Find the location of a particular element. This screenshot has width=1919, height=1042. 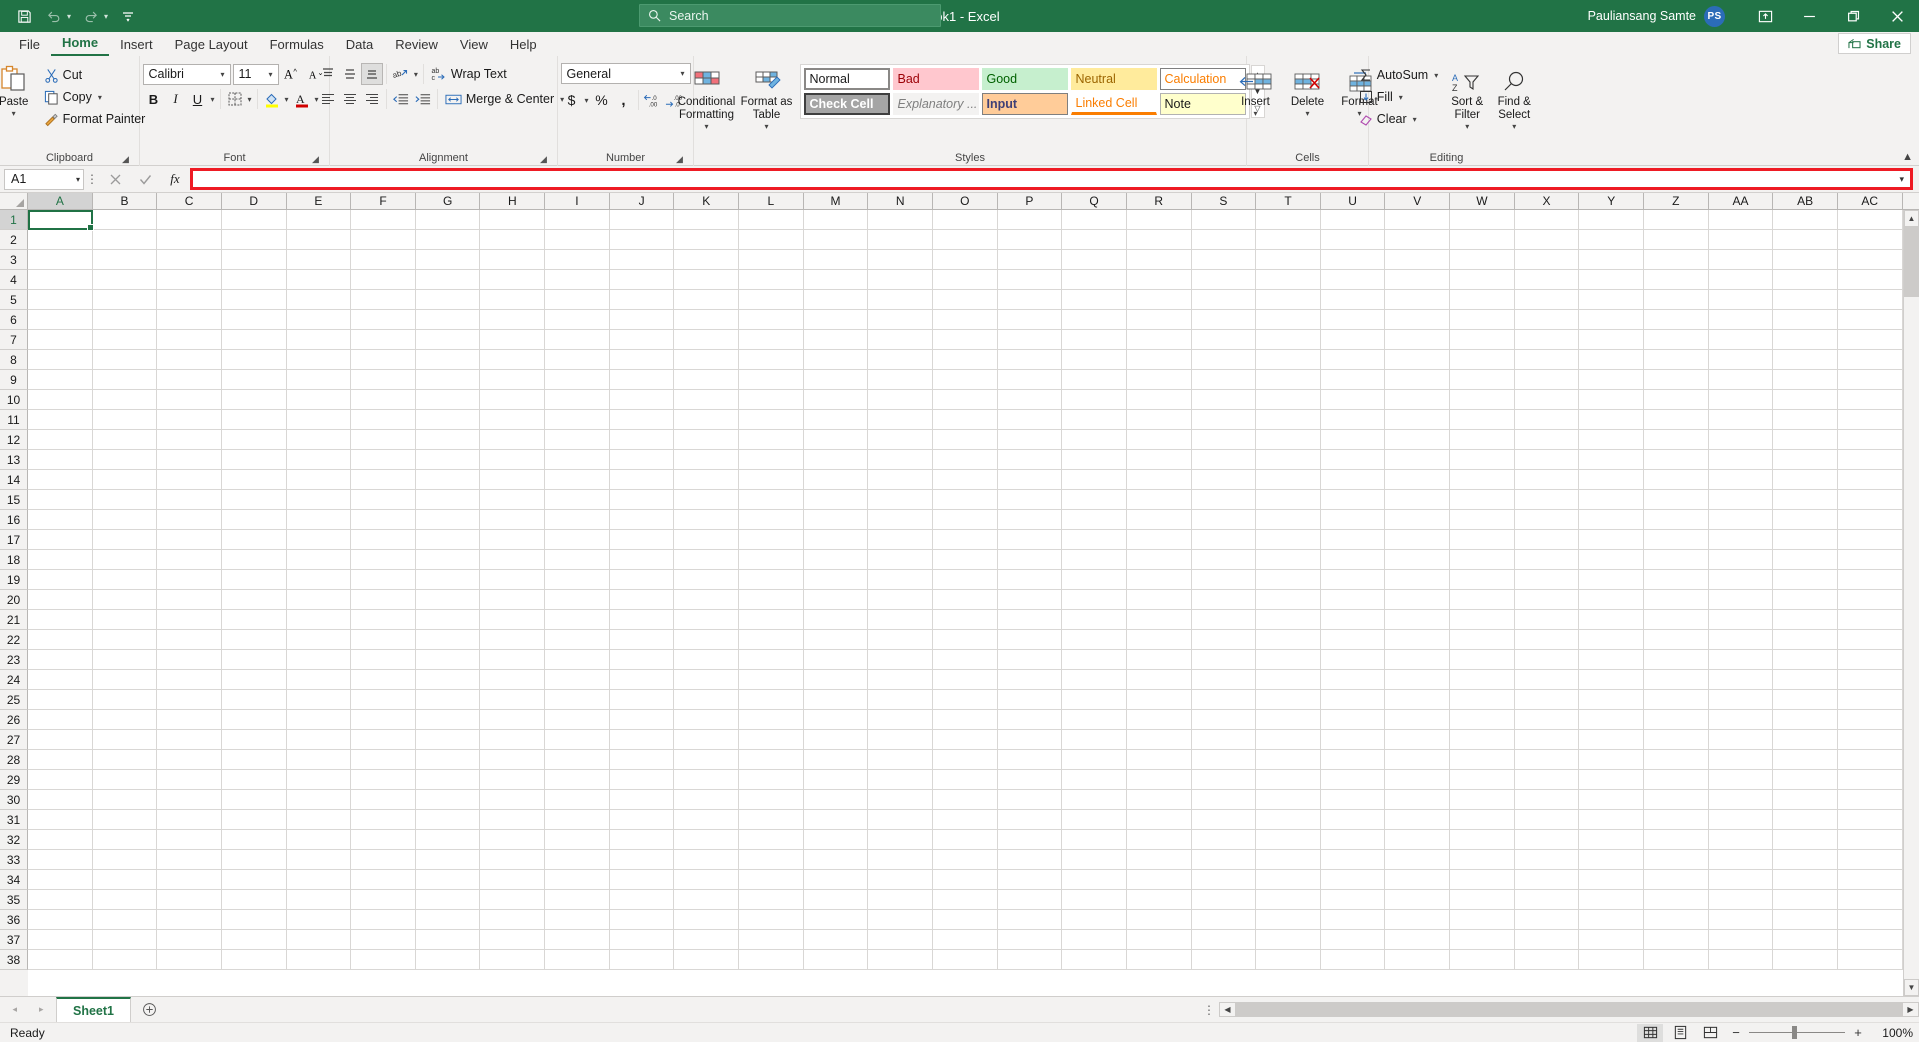

cell-F33 is located at coordinates (383, 860).